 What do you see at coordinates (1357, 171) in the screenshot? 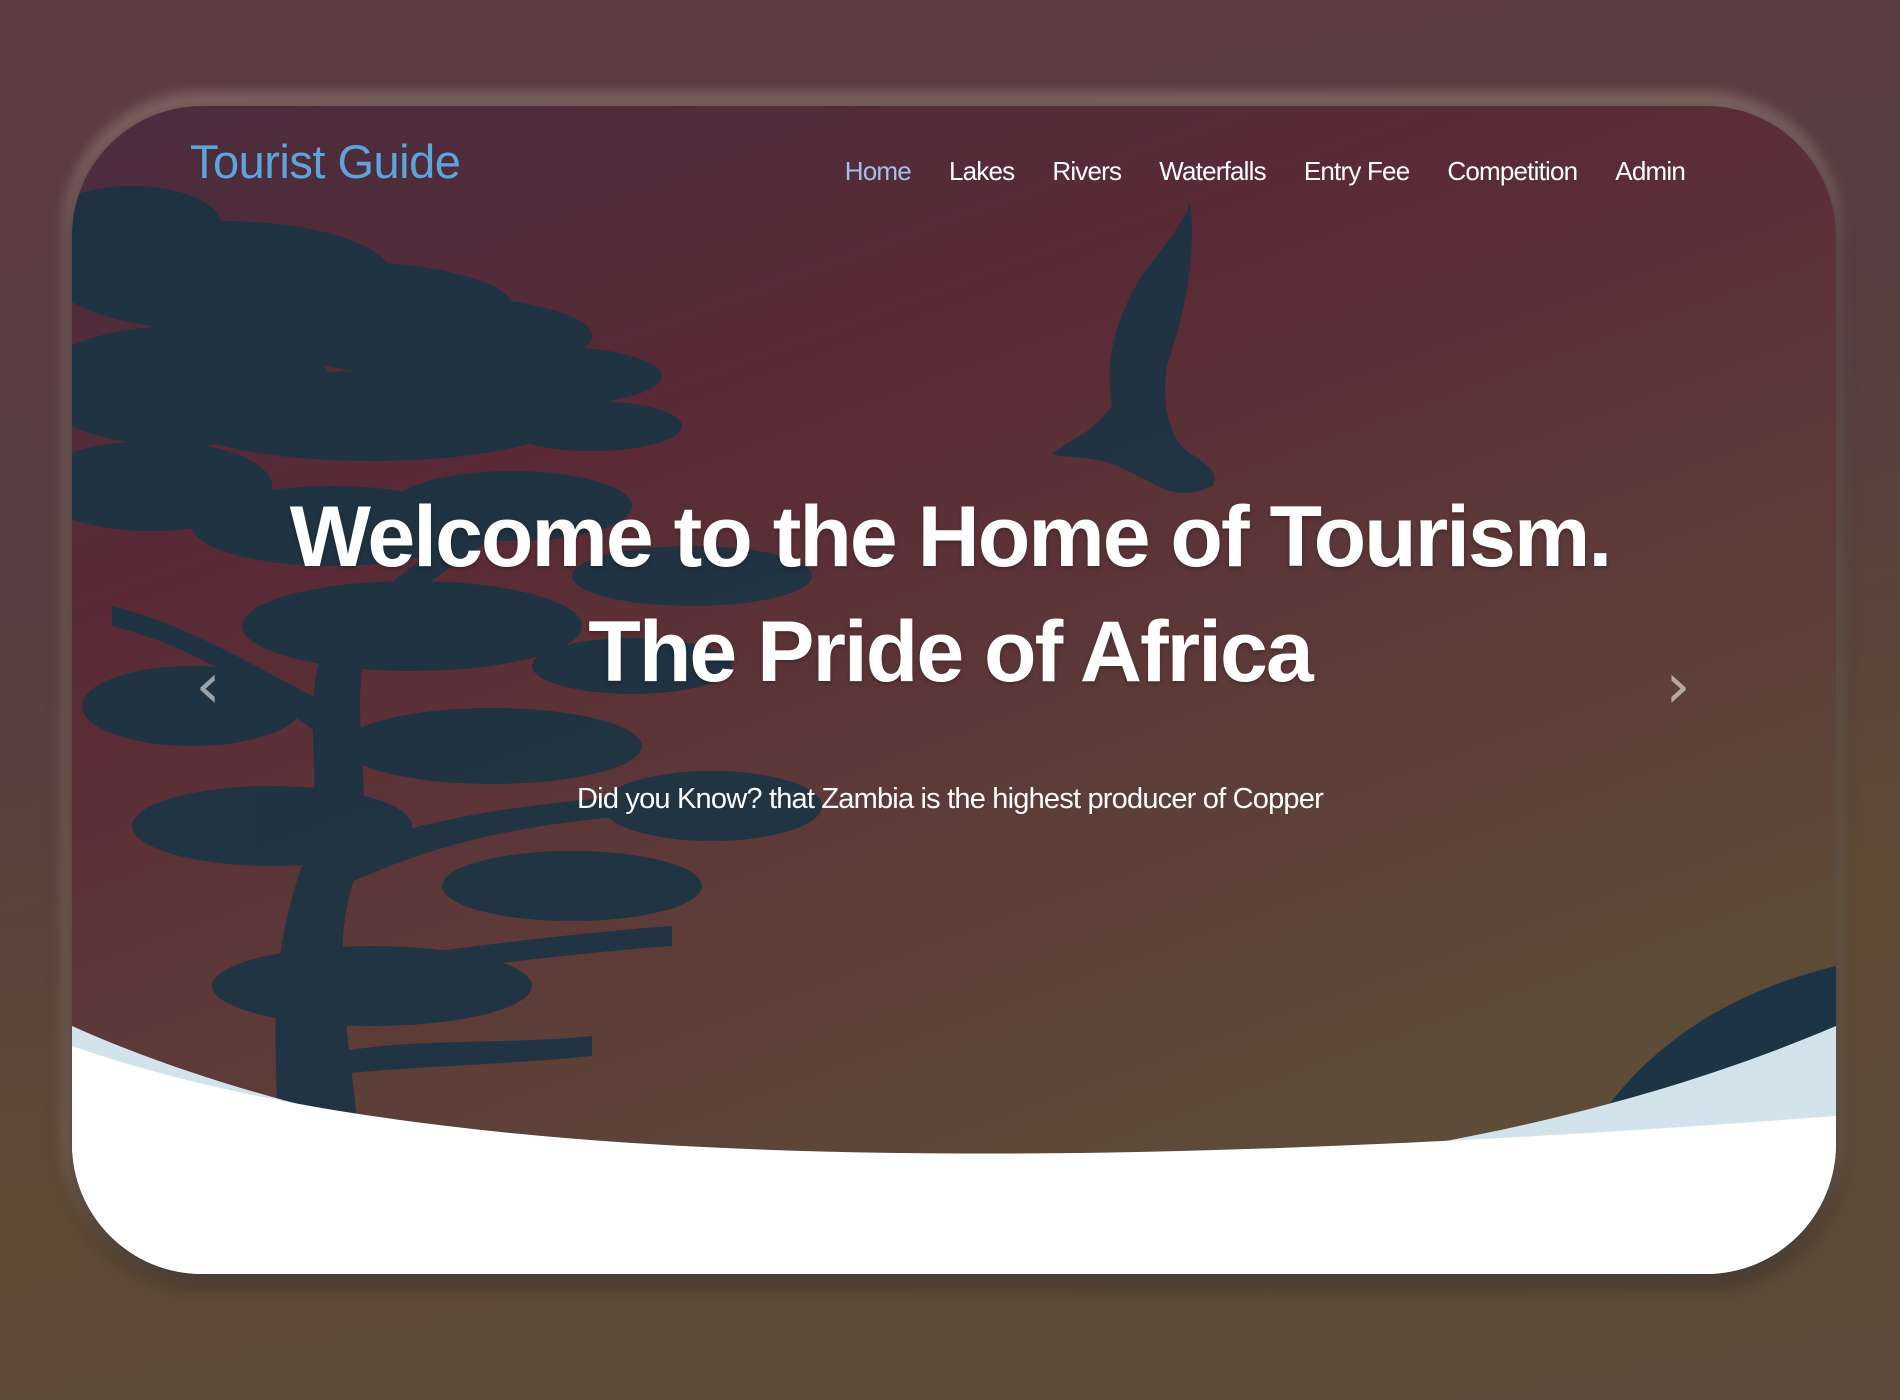
I see `nav-item-entry-fee: Entry Fee` at bounding box center [1357, 171].